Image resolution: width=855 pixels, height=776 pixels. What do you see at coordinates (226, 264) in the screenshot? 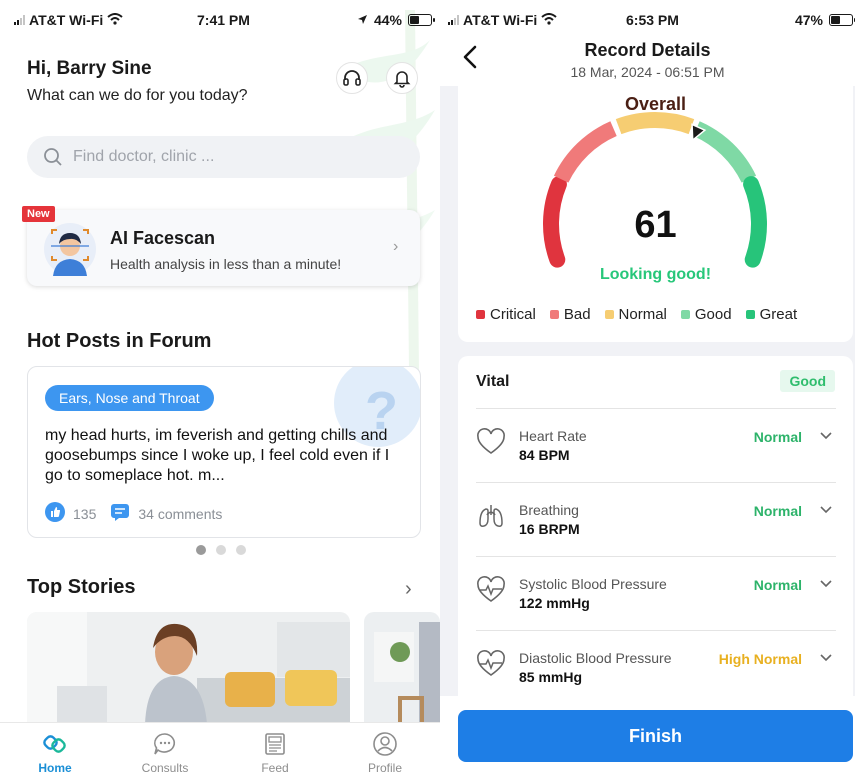
I see `ai-facescan-subtitle: Health analysis in less than a minute!` at bounding box center [226, 264].